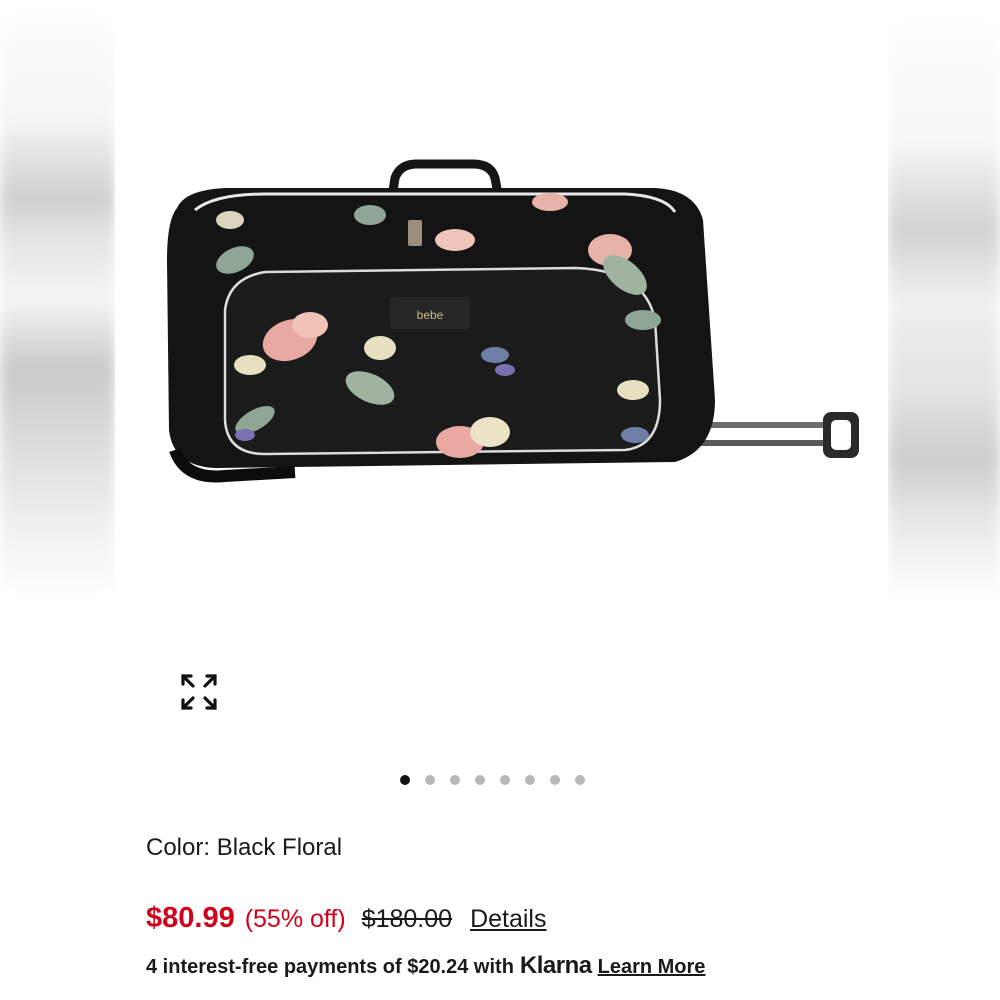 This screenshot has height=1000, width=1000. What do you see at coordinates (407, 919) in the screenshot?
I see `original-price: $180.00` at bounding box center [407, 919].